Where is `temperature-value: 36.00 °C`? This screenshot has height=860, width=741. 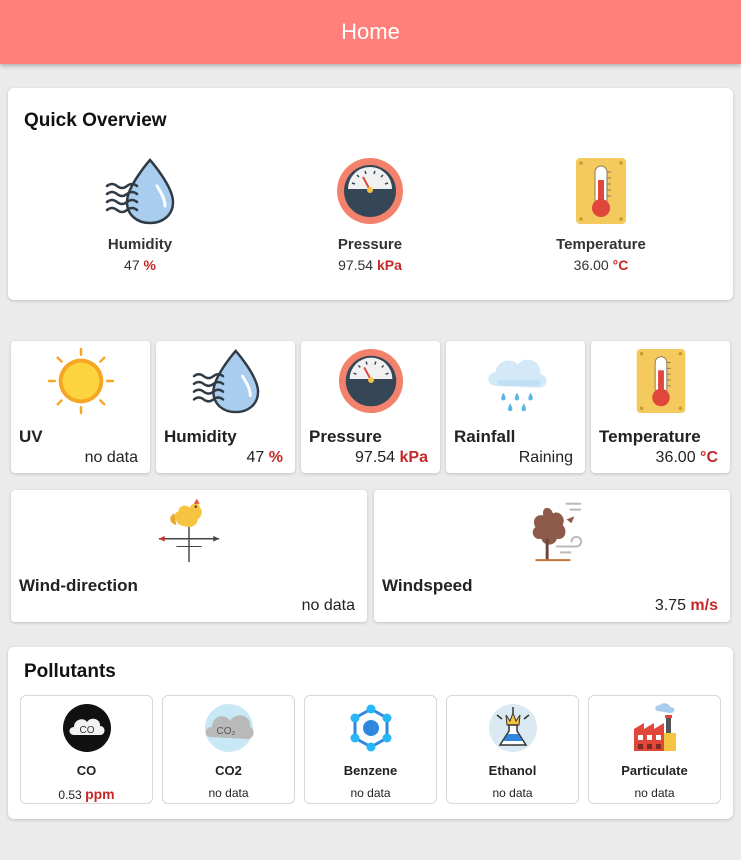 temperature-value: 36.00 °C is located at coordinates (601, 265).